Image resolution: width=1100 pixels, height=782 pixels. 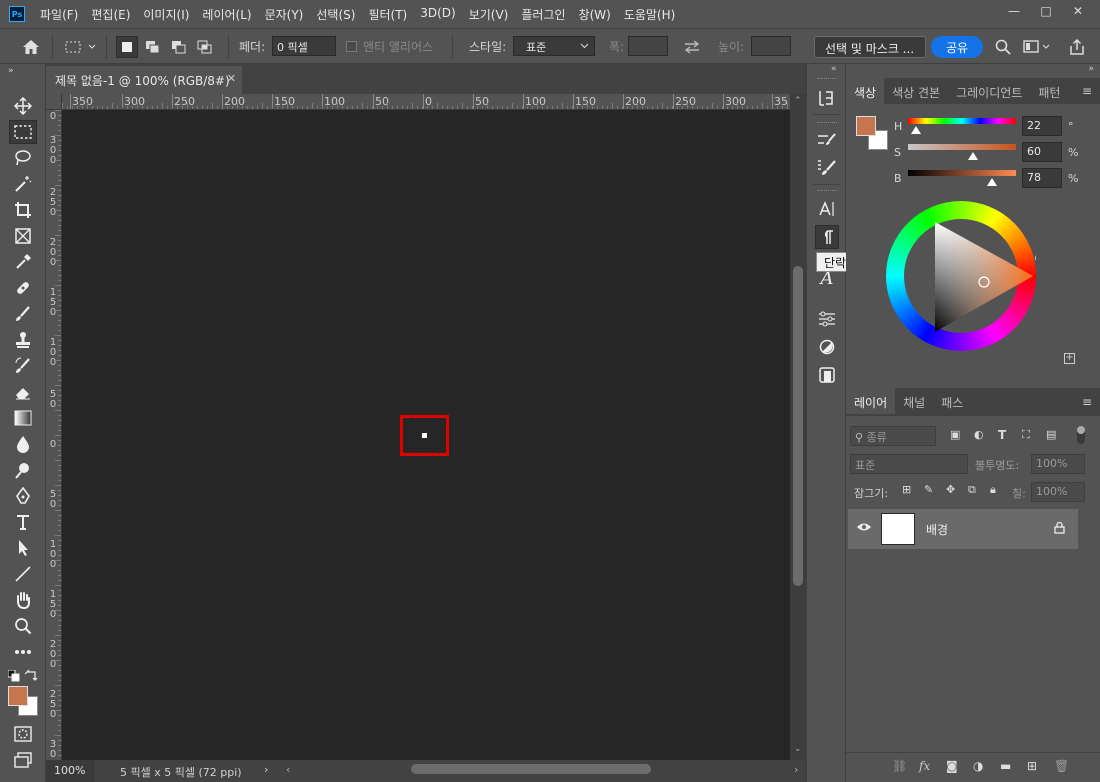 What do you see at coordinates (59, 14) in the screenshot?
I see `menu-item: 파일(F)` at bounding box center [59, 14].